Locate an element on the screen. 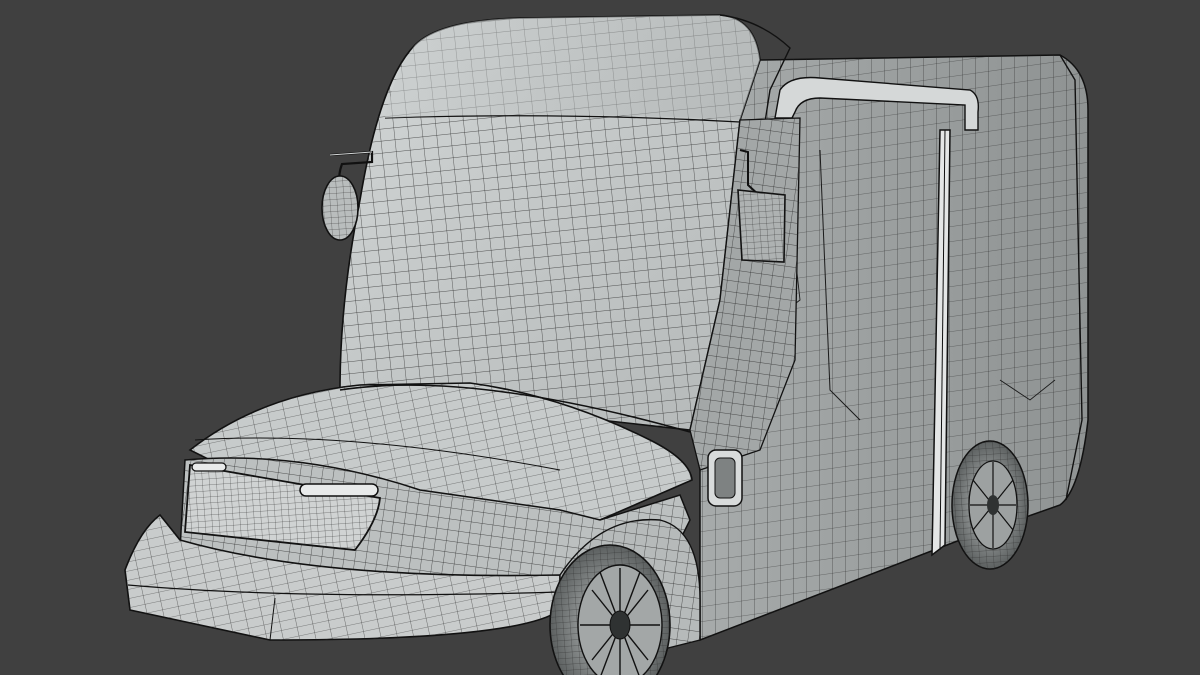 The image size is (1200, 675). left-headlight is located at coordinates (209, 467).